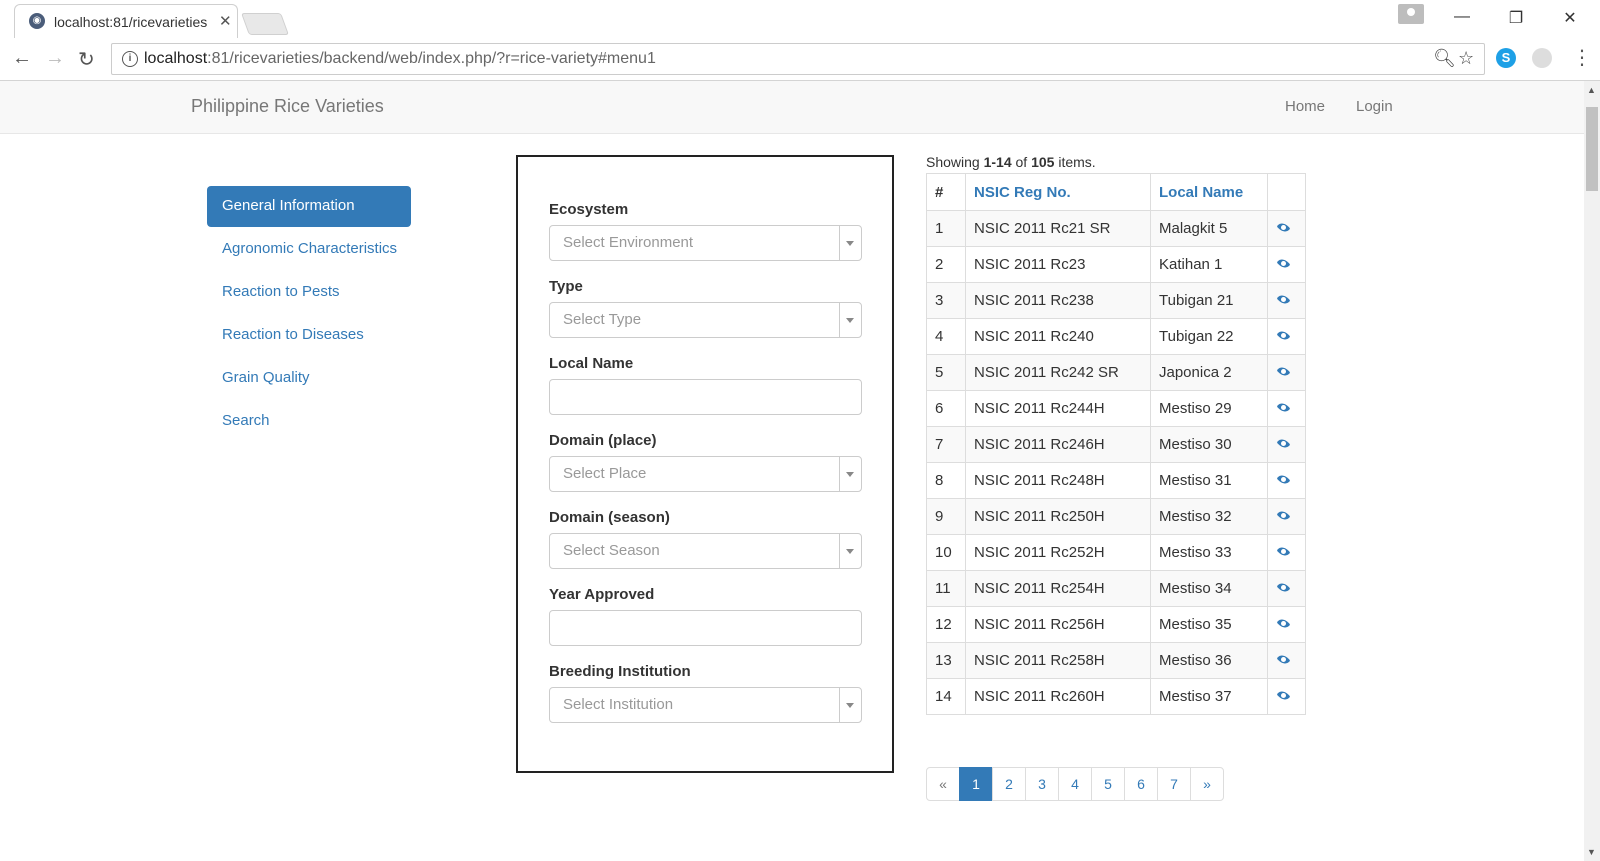 This screenshot has width=1600, height=861. What do you see at coordinates (705, 474) in the screenshot?
I see `domain-place-select: Select Place` at bounding box center [705, 474].